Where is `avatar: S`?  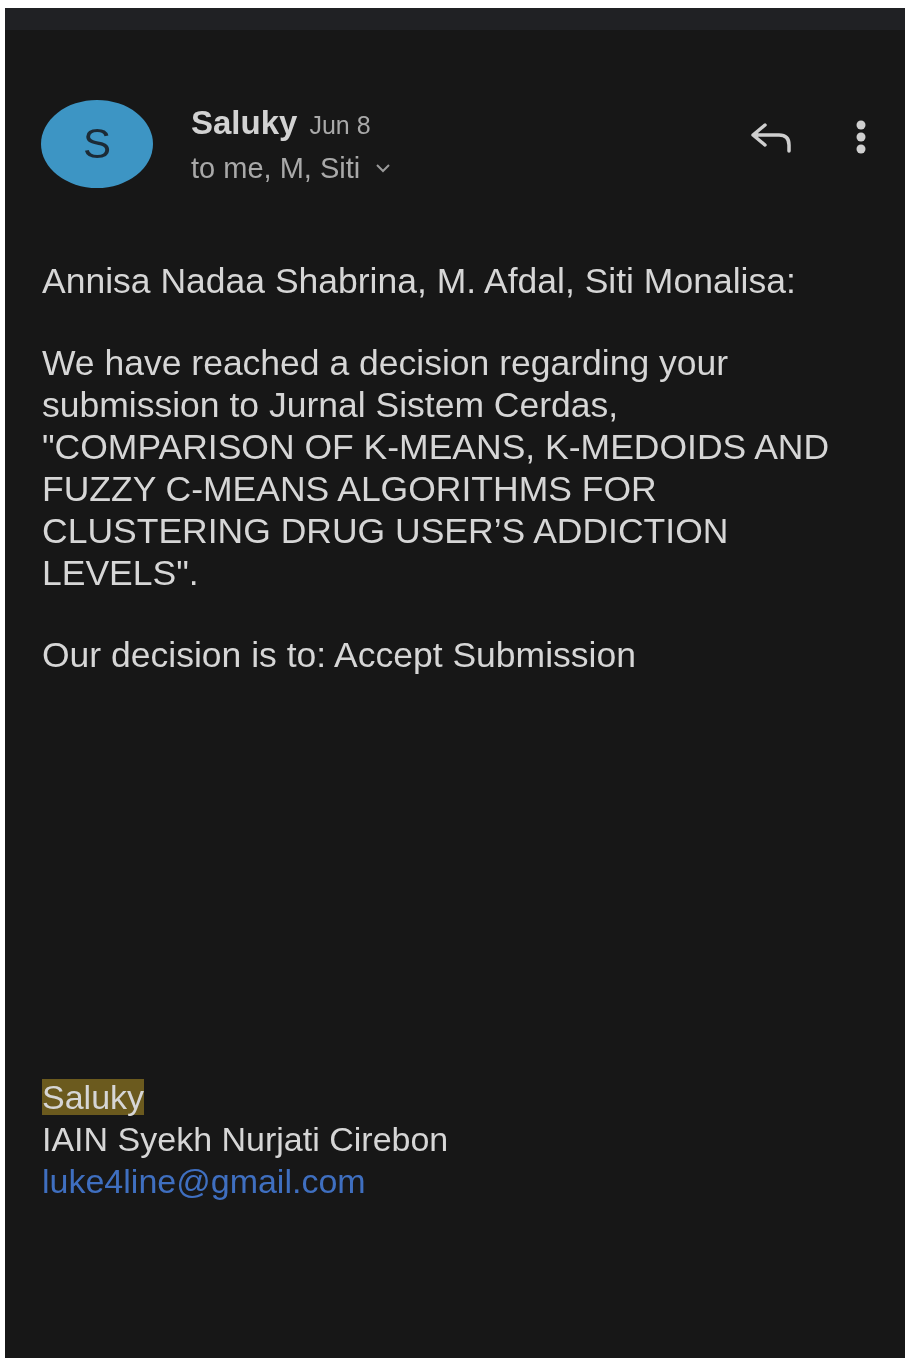
avatar: S is located at coordinates (97, 144).